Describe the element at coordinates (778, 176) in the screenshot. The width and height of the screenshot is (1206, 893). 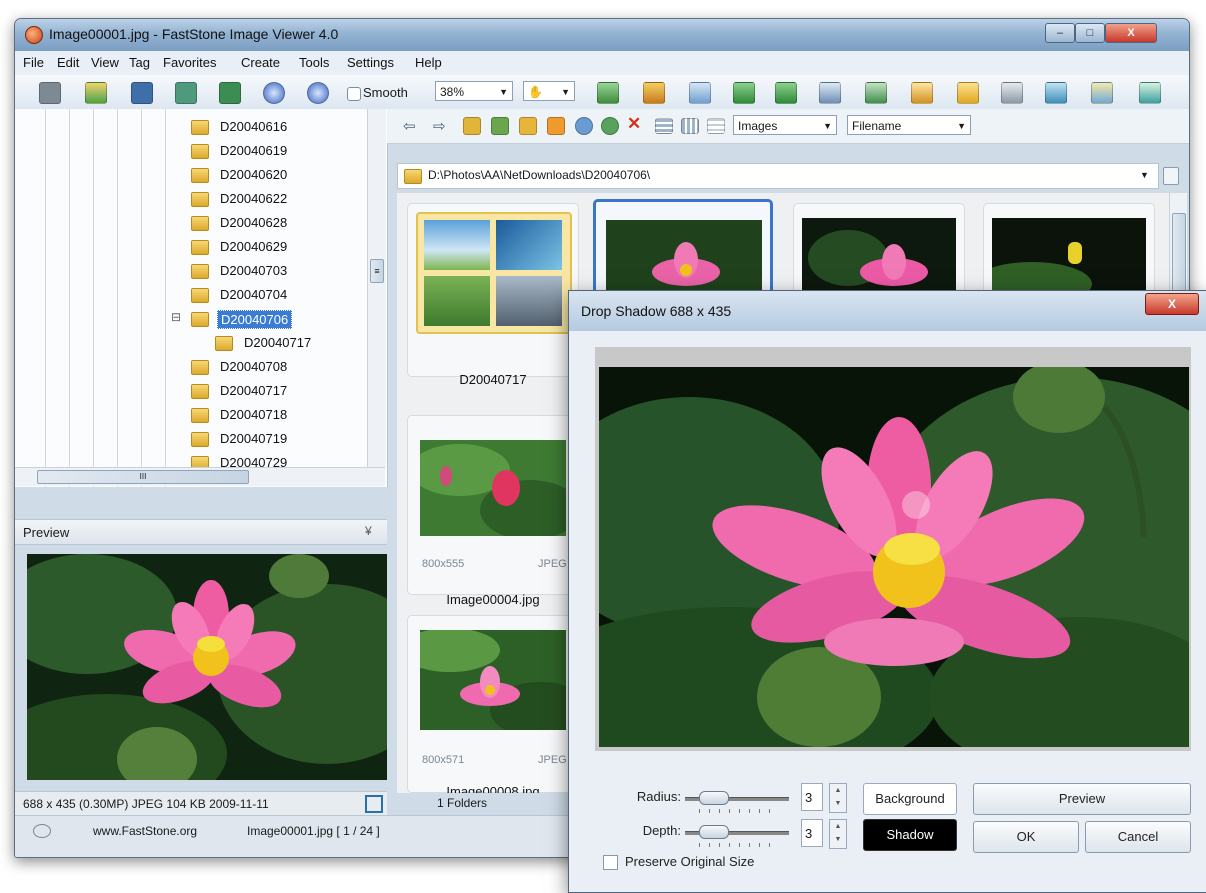
I see `path-bar: D:\Photos\AA\NetDownloads\D20040706\ ▼` at that location.